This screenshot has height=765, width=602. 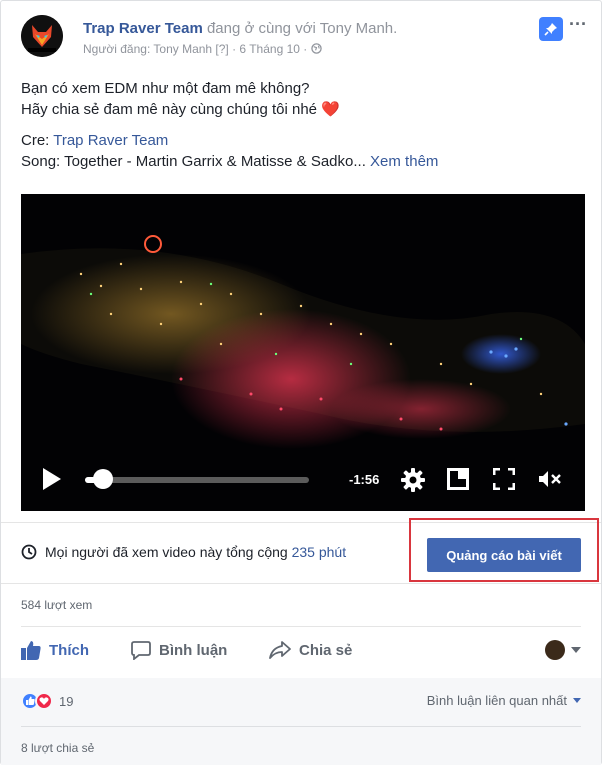 What do you see at coordinates (356, 28) in the screenshot?
I see `tagged-person-link: Tony Manh` at bounding box center [356, 28].